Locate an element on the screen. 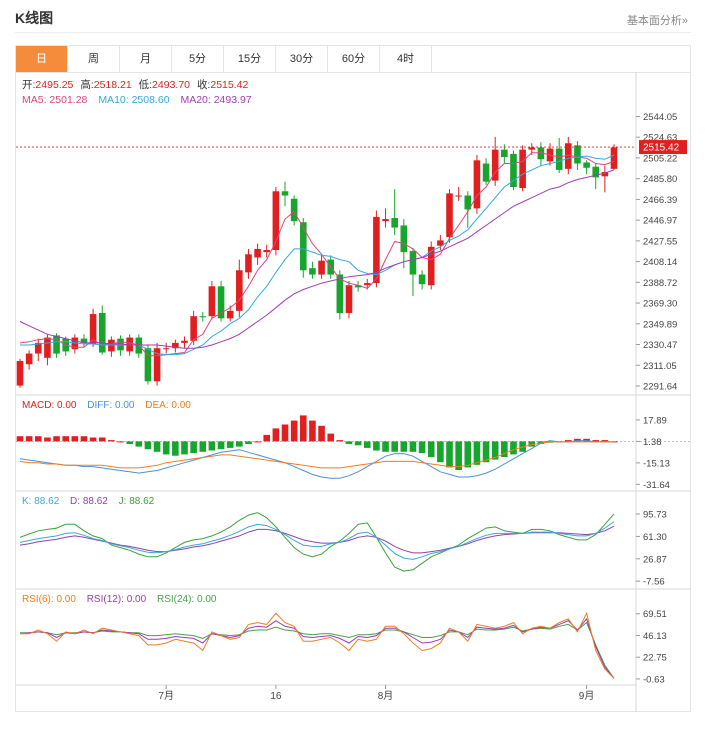 The height and width of the screenshot is (742, 726). price-tick-label: 2388.72 is located at coordinates (660, 283).